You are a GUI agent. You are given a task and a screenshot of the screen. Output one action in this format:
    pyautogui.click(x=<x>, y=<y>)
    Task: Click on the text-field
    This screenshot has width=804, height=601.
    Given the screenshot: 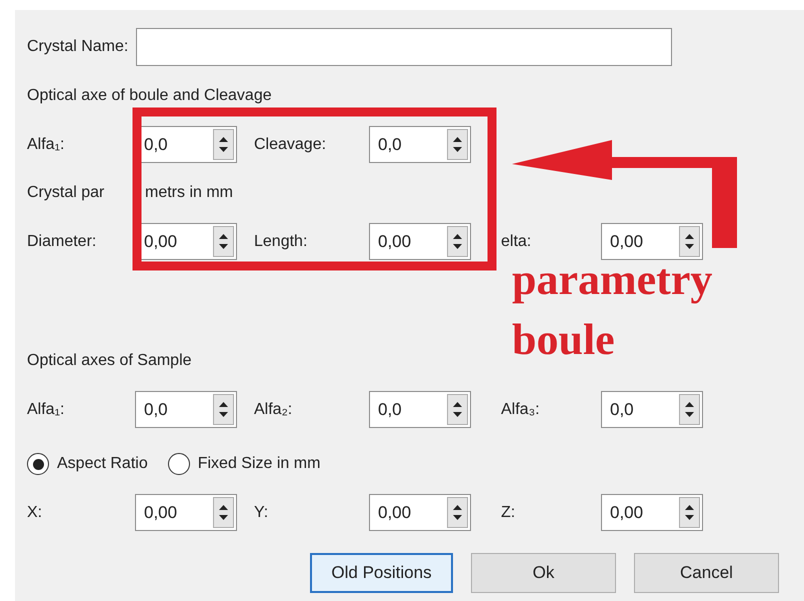 What is the action you would take?
    pyautogui.click(x=404, y=47)
    